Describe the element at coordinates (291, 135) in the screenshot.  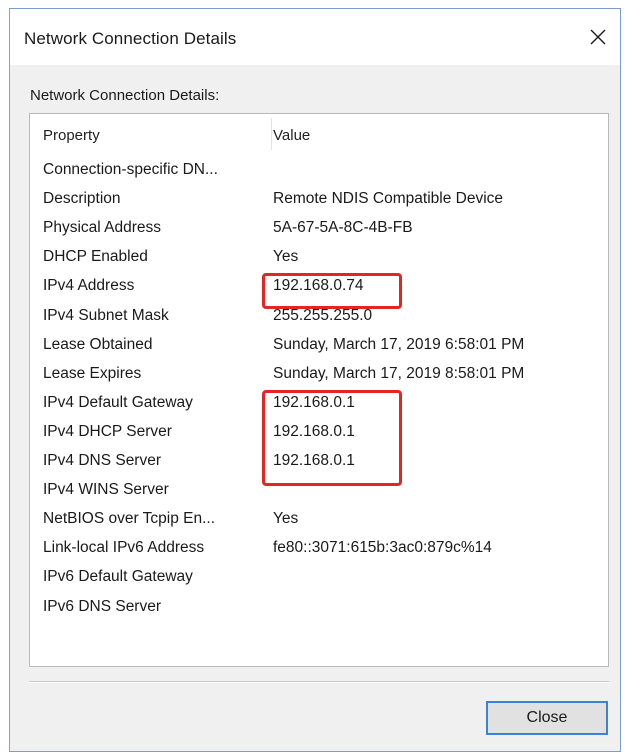
I see `column-header-value: Value` at that location.